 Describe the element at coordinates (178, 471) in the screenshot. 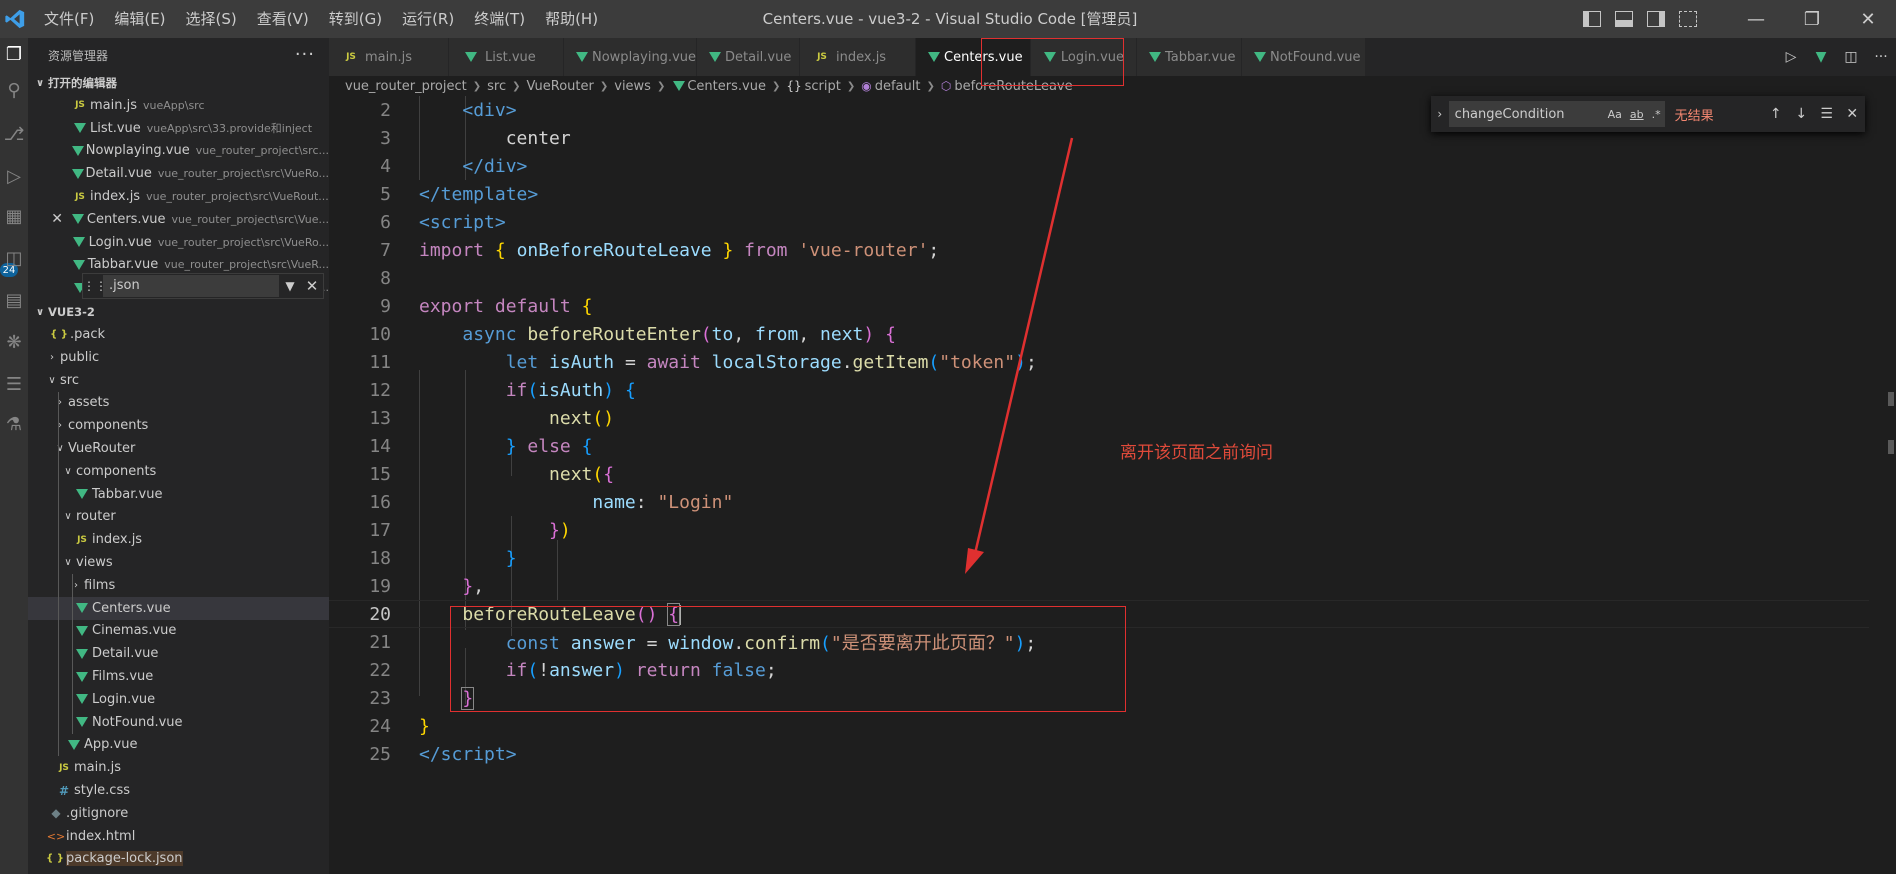

I see `tree-item-vr-components: ∨ components` at that location.